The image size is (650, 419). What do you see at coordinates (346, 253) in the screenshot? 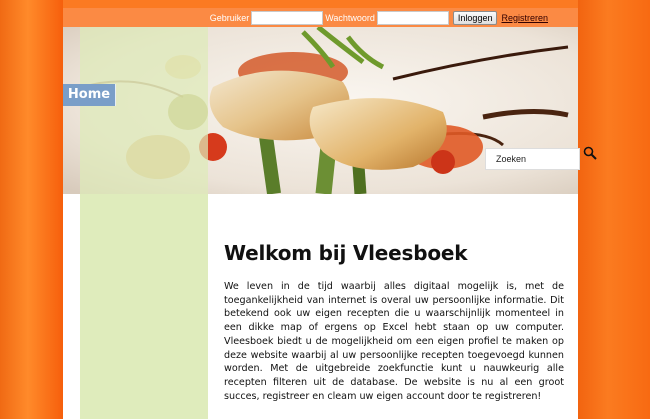
I see `page-title: Welkom bij Vleesboek` at bounding box center [346, 253].